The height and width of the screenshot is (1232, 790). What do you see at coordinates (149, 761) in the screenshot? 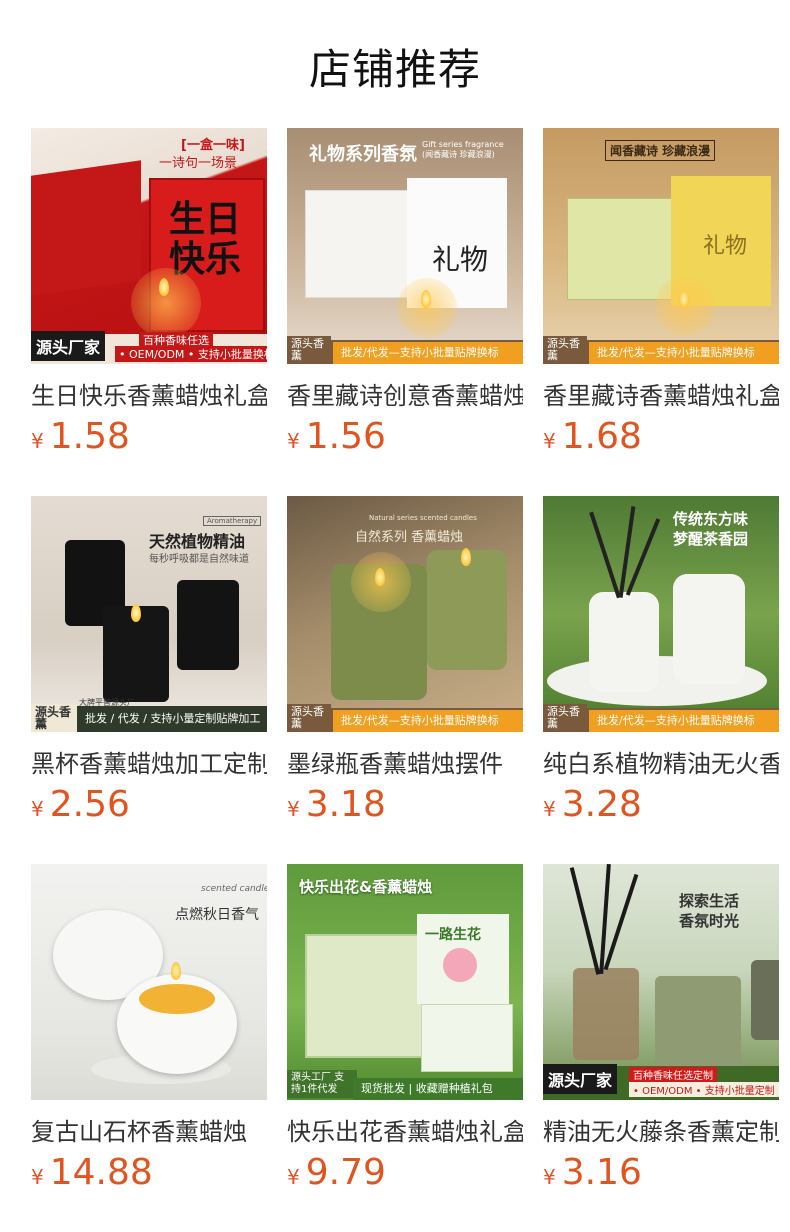
I see `product-name: 黑杯香薰蜡烛加工定制` at bounding box center [149, 761].